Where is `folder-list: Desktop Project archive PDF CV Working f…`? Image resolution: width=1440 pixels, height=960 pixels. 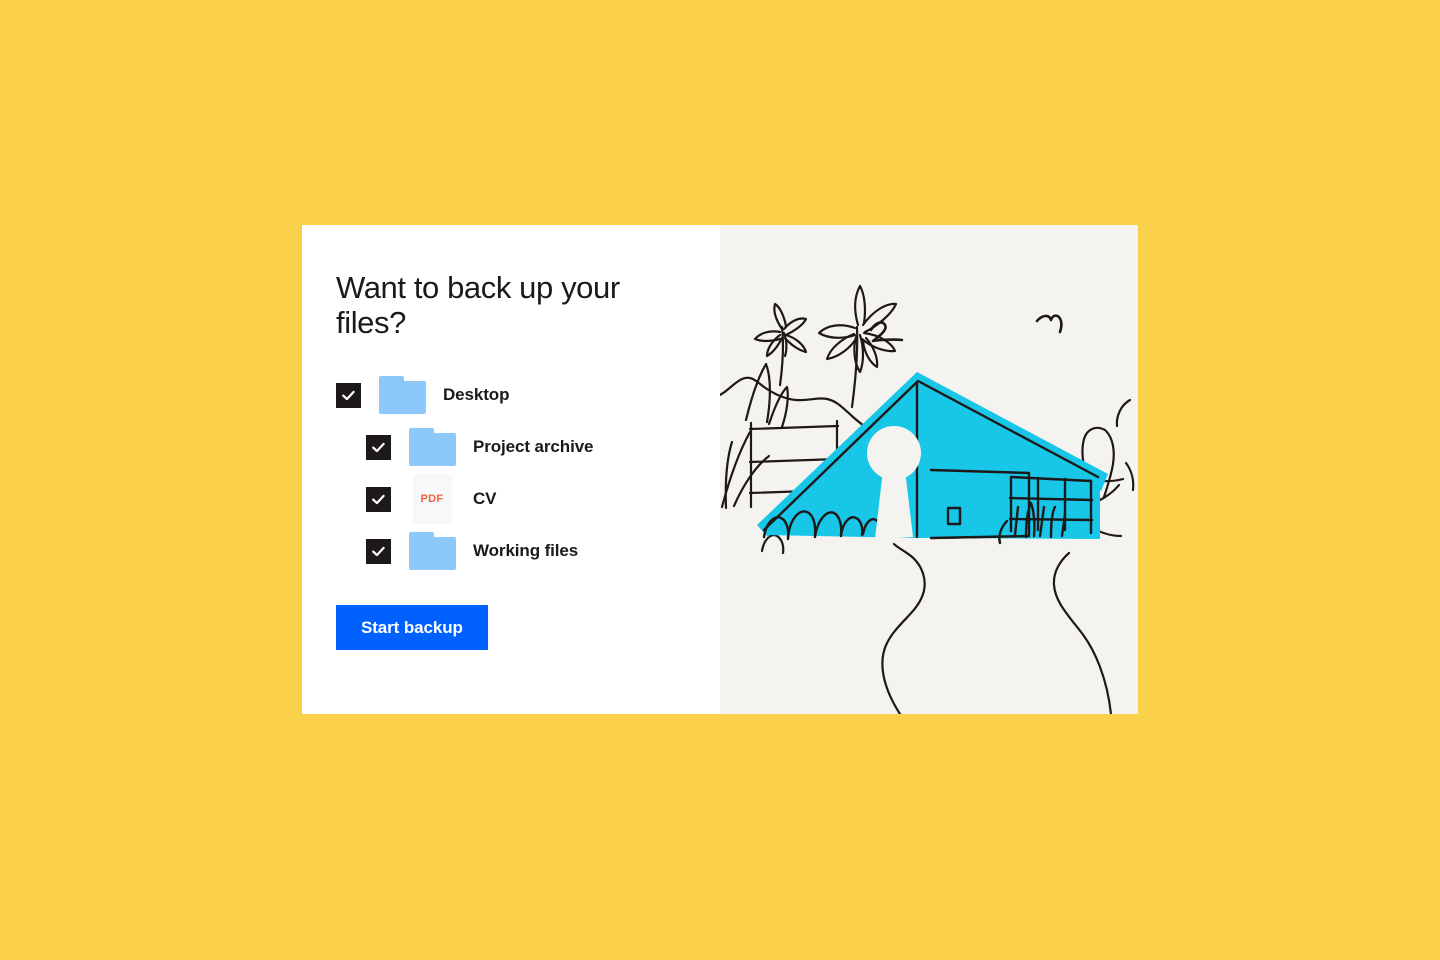
folder-list: Desktop Project archive PDF CV Working f… is located at coordinates (511, 473).